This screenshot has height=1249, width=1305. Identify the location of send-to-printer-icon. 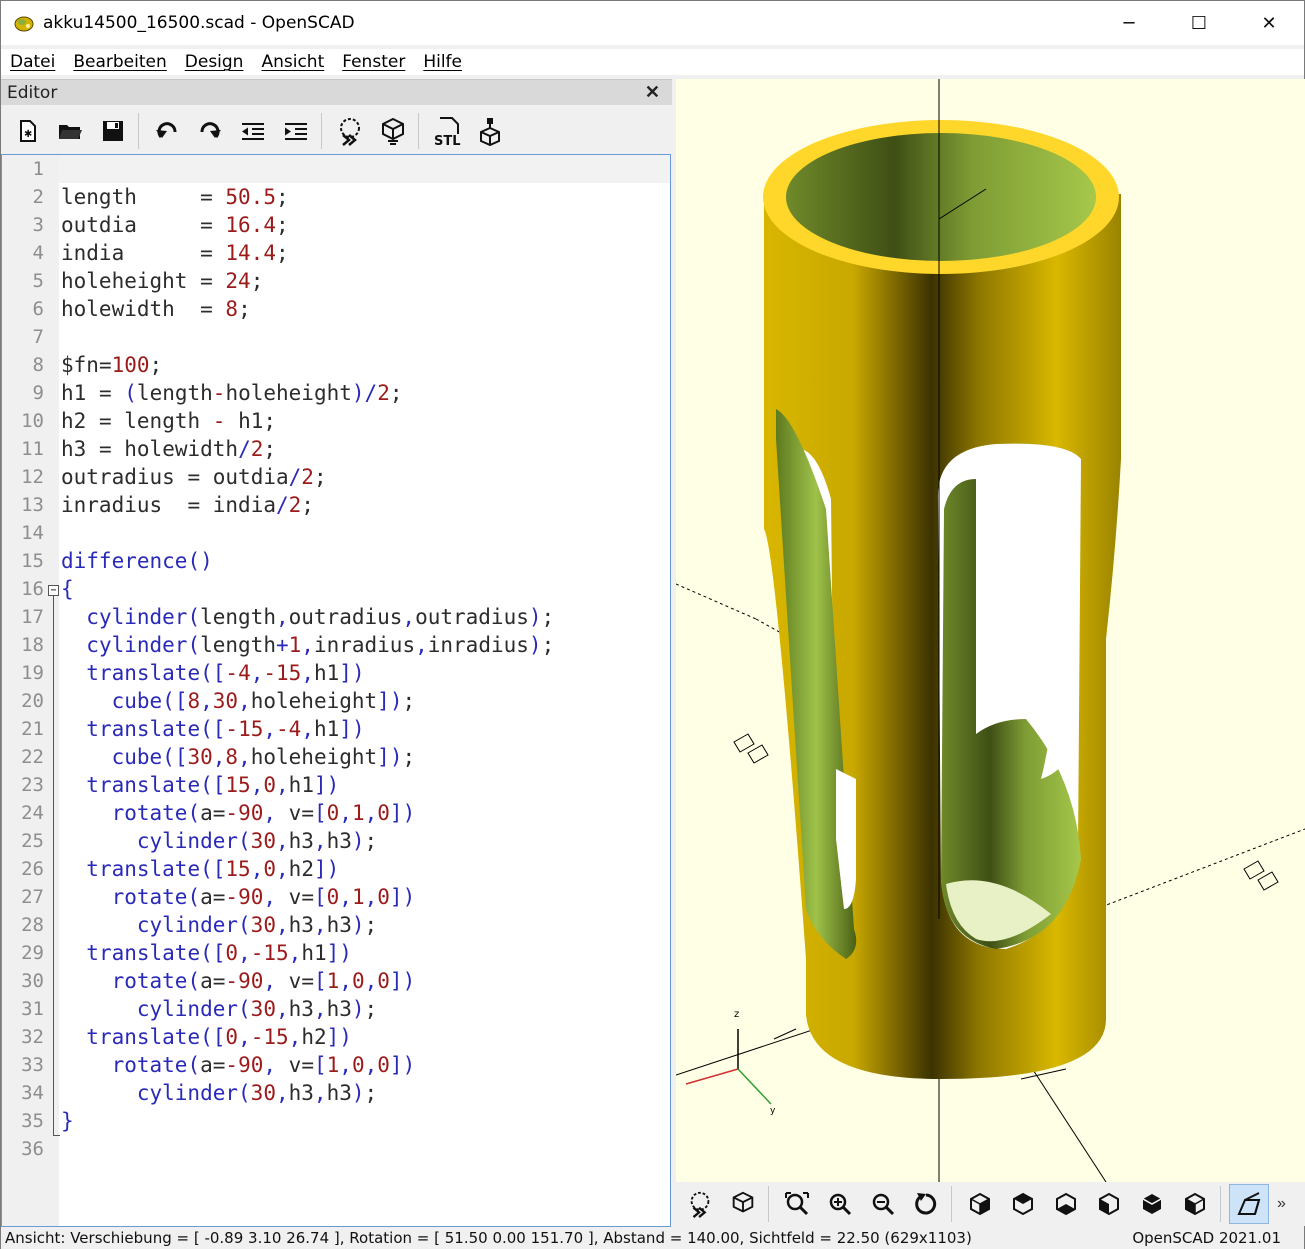
(490, 132).